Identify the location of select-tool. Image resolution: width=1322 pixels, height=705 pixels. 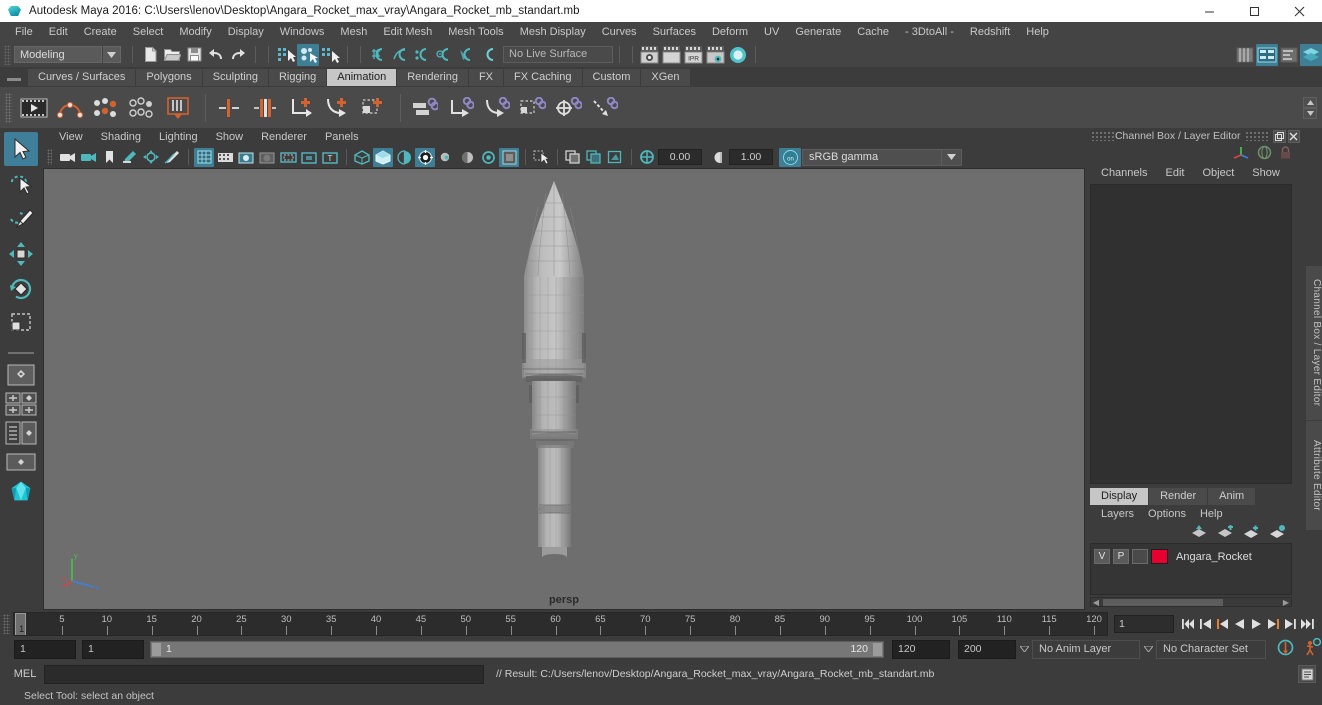
(21, 149).